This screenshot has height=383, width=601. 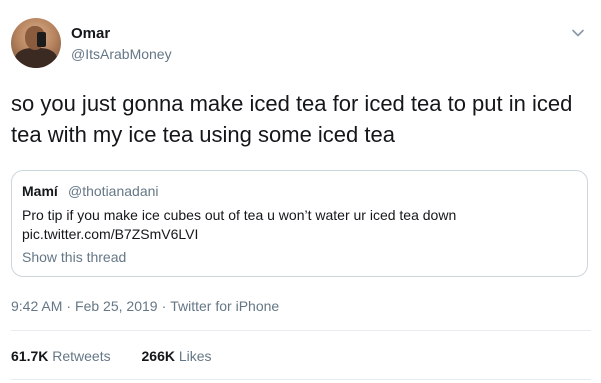 I want to click on chevron-down-icon, so click(x=578, y=33).